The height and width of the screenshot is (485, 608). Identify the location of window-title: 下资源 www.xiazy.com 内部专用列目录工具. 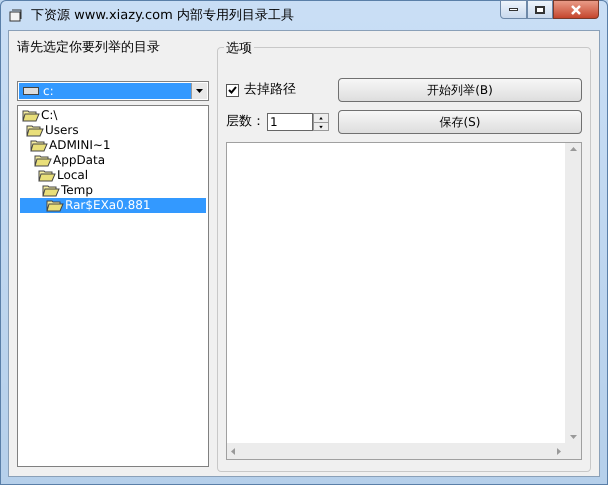
(162, 15).